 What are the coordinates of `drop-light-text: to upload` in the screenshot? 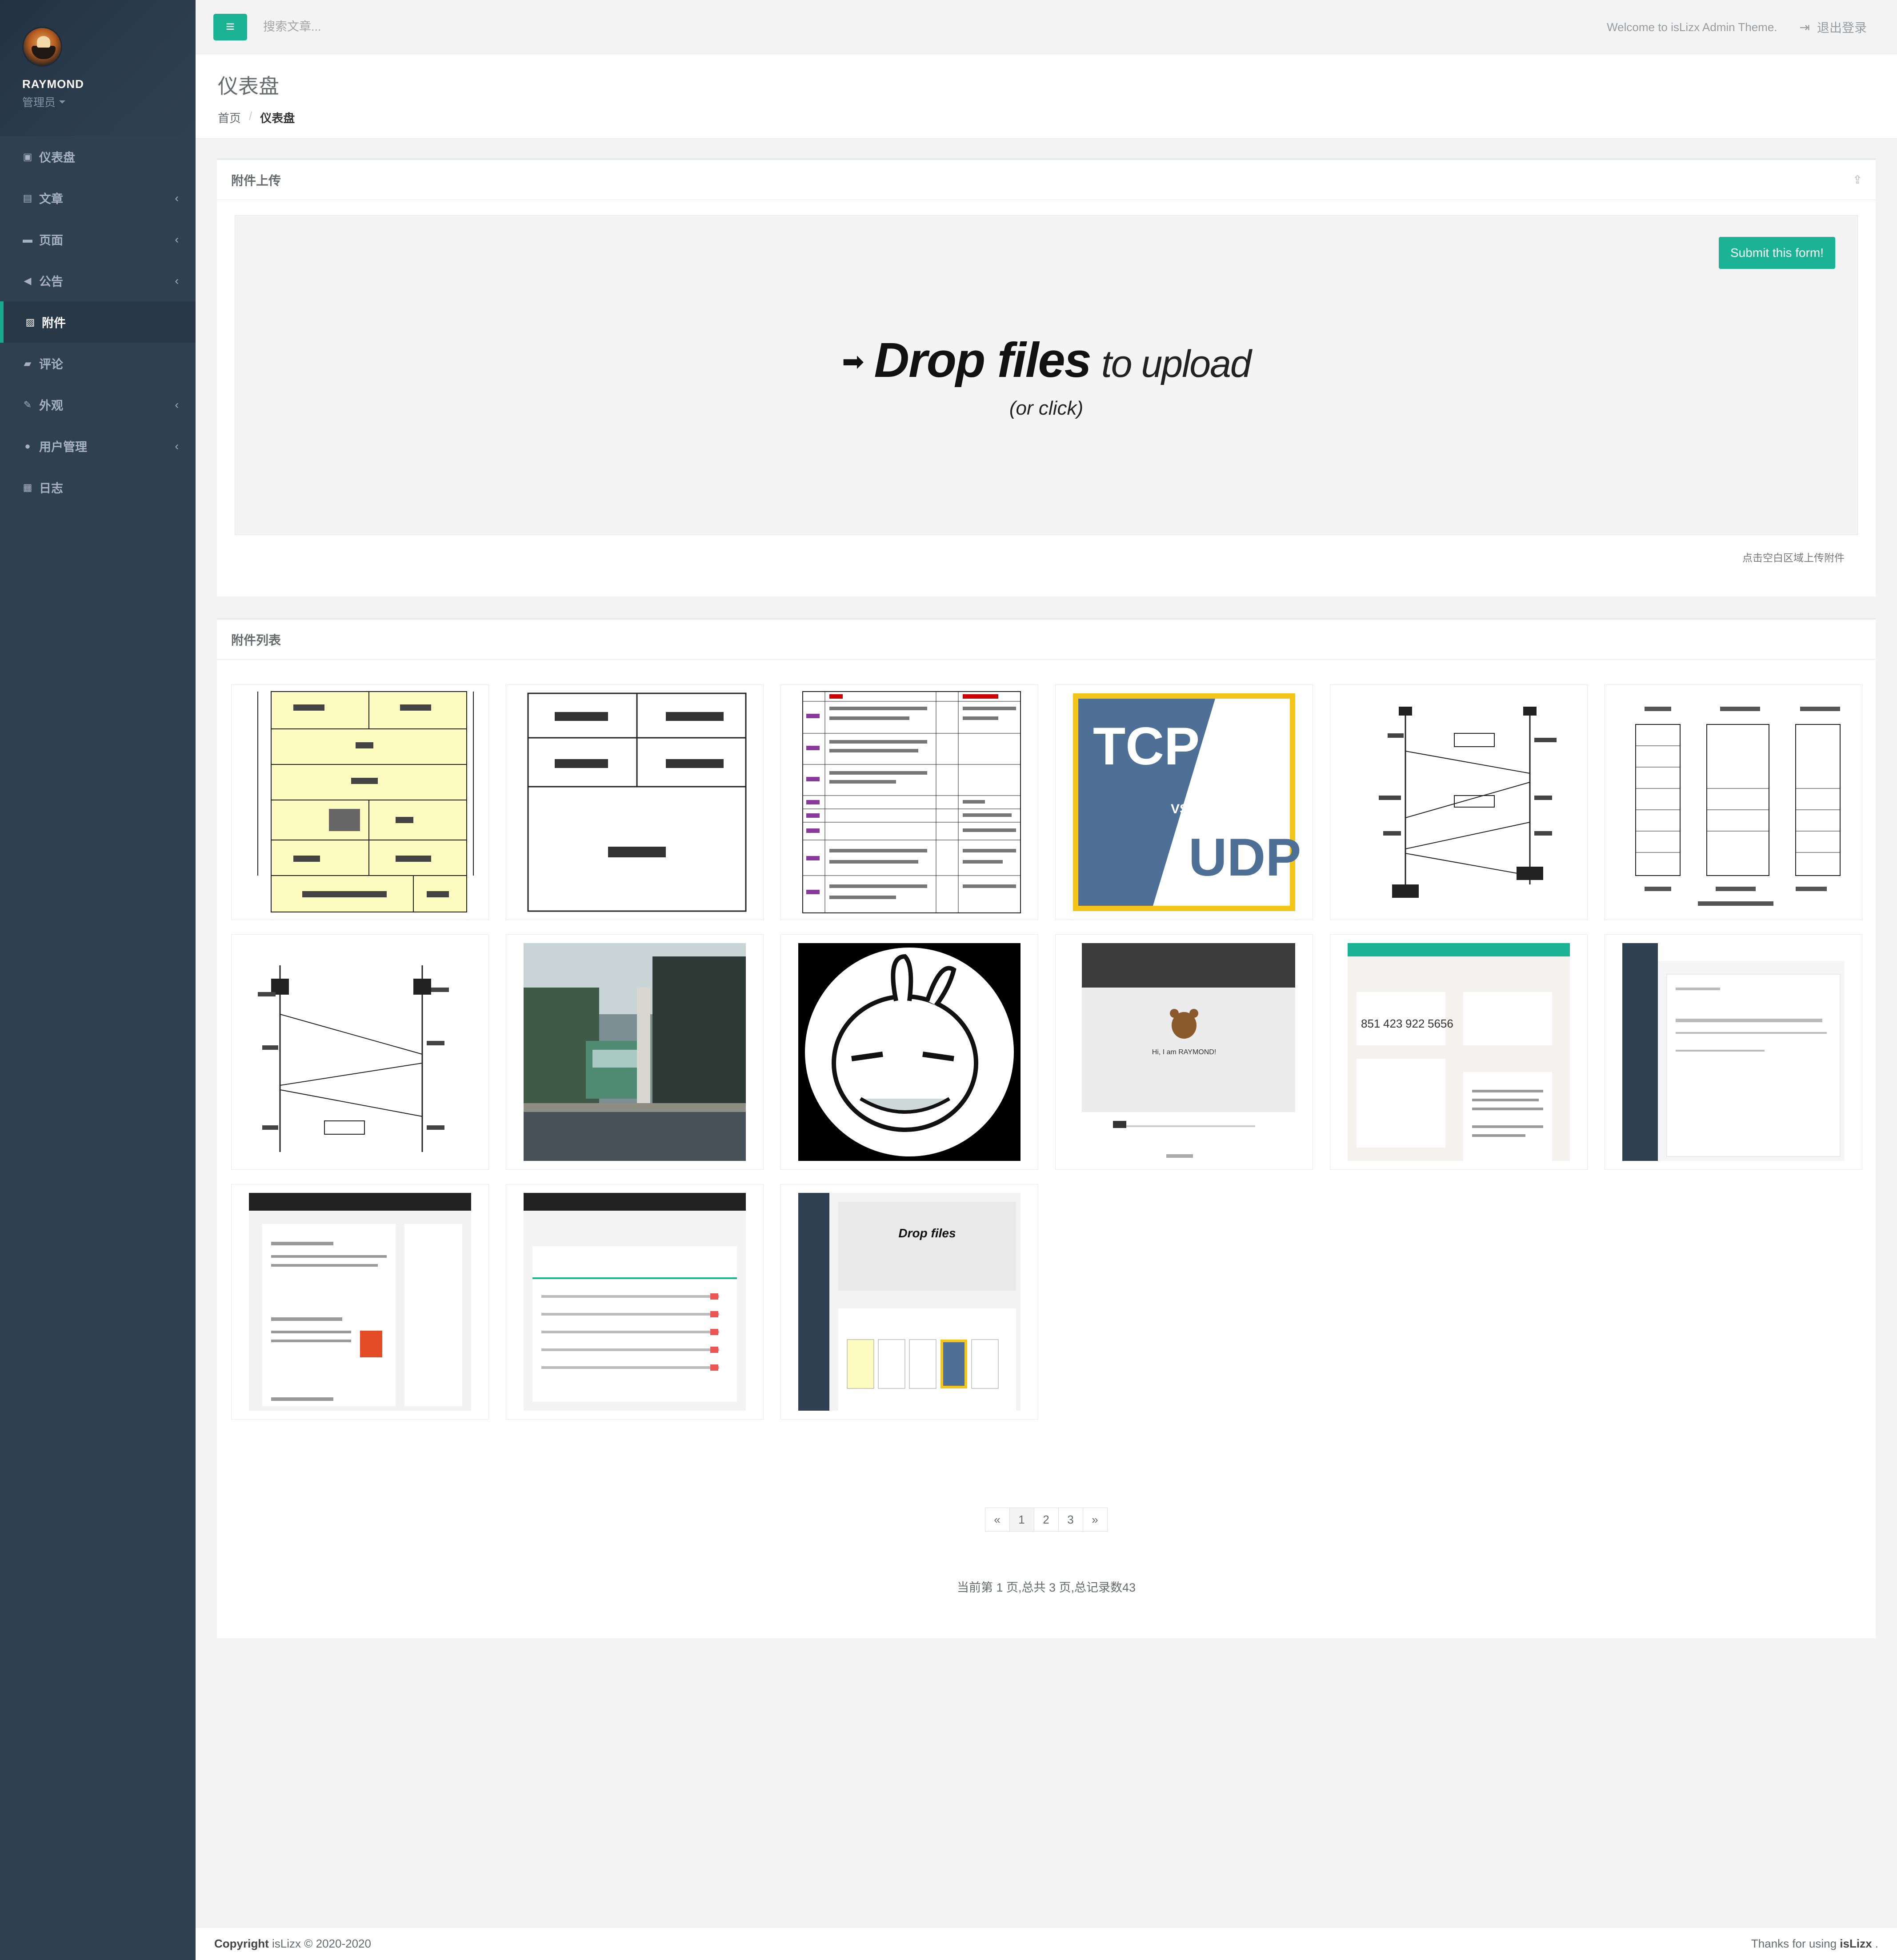 It's located at (1176, 364).